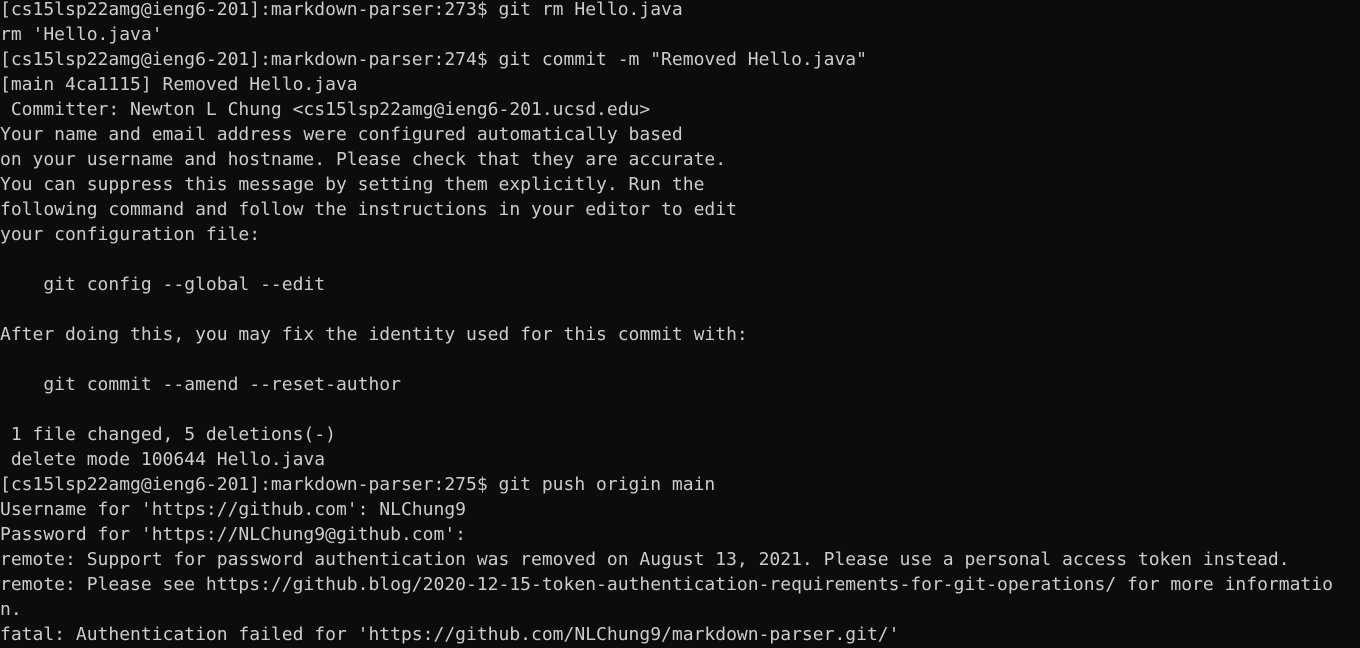 This screenshot has height=648, width=1360. Describe the element at coordinates (81, 34) in the screenshot. I see `terminal-line-output: rm 'Hello.java'` at that location.